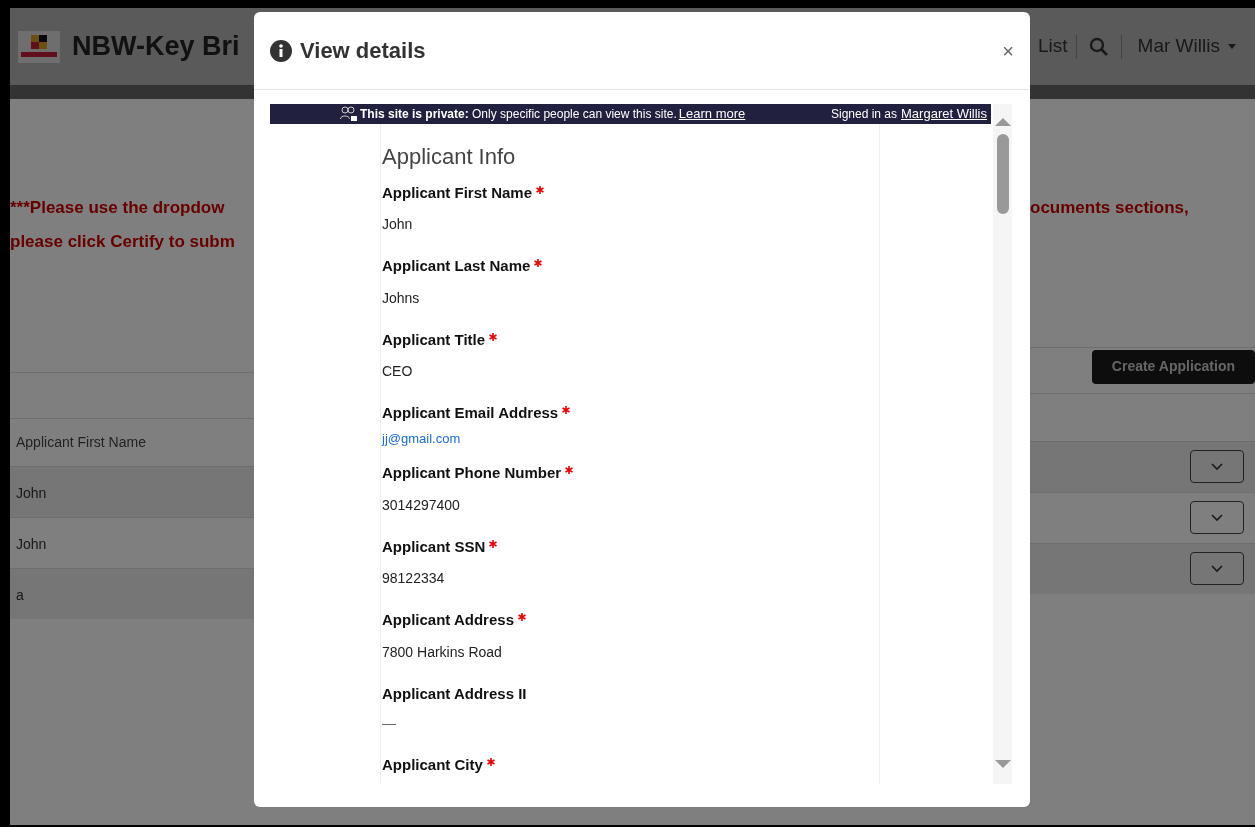 The width and height of the screenshot is (1255, 827). Describe the element at coordinates (456, 266) in the screenshot. I see `field-label: Applicant Last Name` at that location.